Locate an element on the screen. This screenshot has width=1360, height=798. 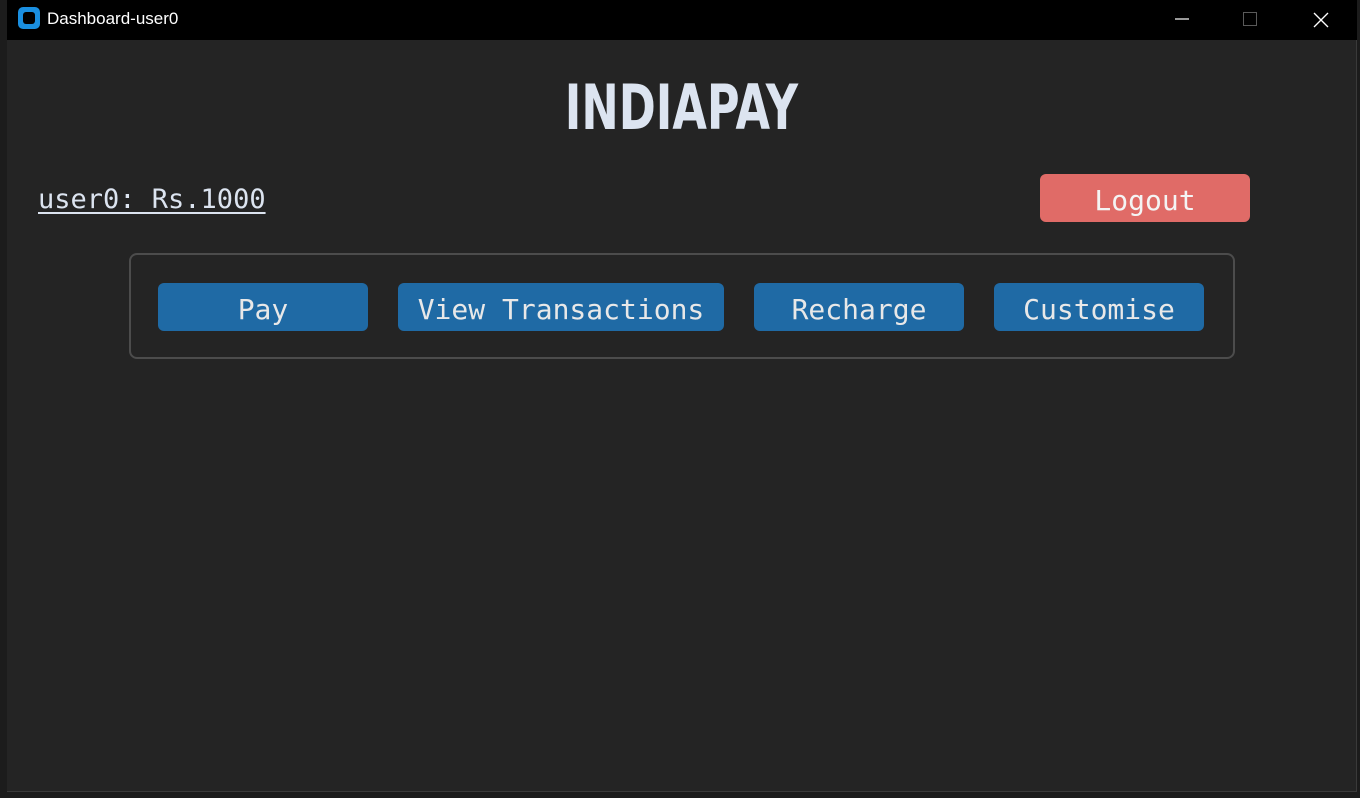
view-transactions-button: View Transactions is located at coordinates (561, 307).